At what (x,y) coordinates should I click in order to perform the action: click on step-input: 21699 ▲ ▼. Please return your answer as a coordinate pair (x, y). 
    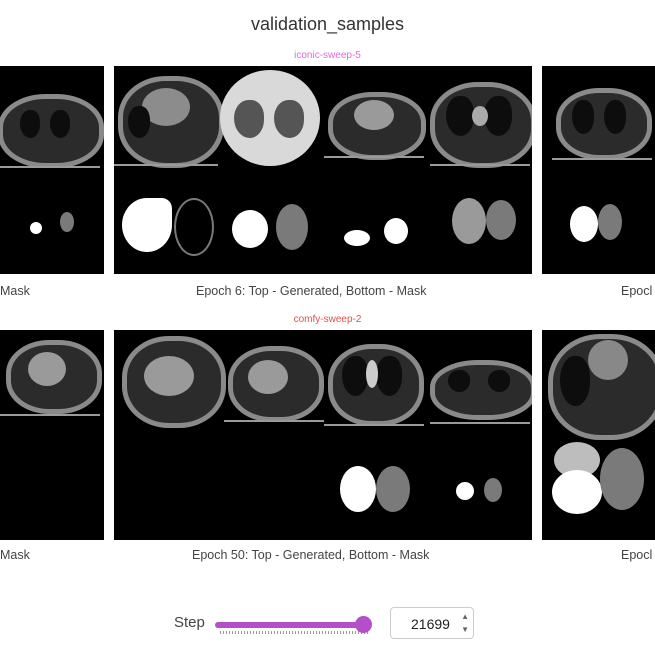
    Looking at the image, I should click on (432, 623).